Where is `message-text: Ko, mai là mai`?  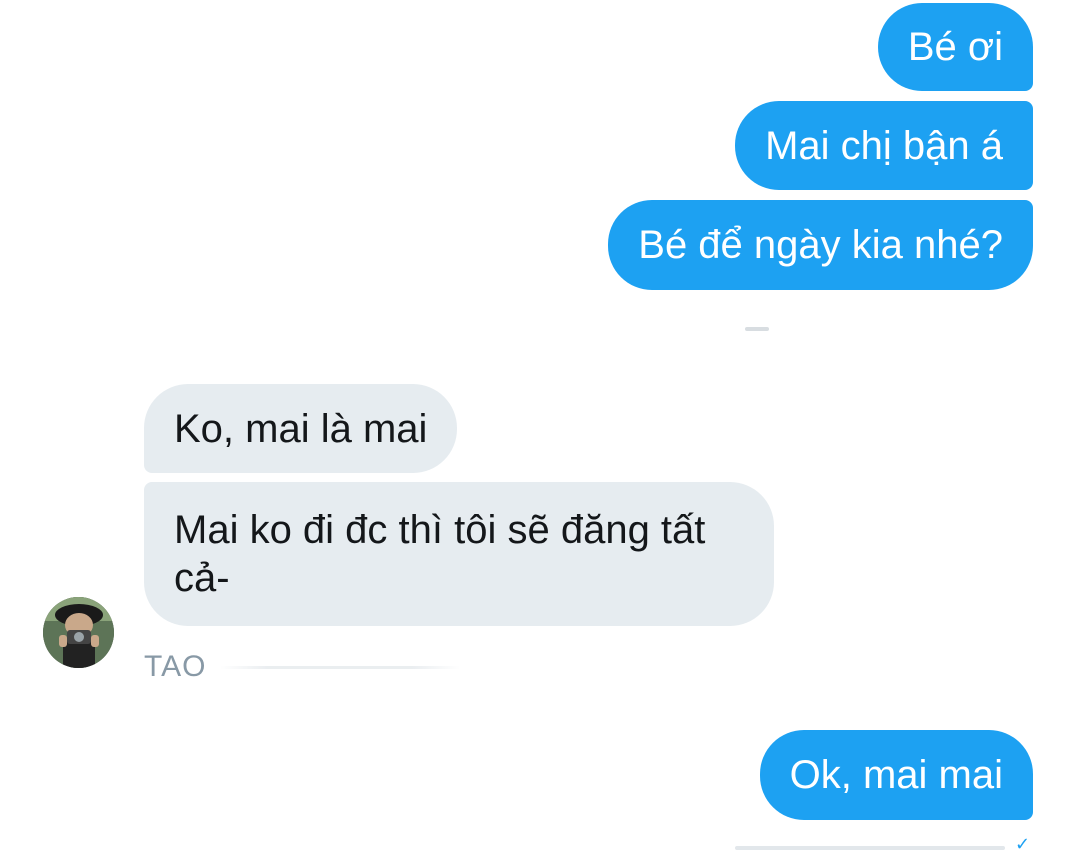
message-text: Ko, mai là mai is located at coordinates (301, 428).